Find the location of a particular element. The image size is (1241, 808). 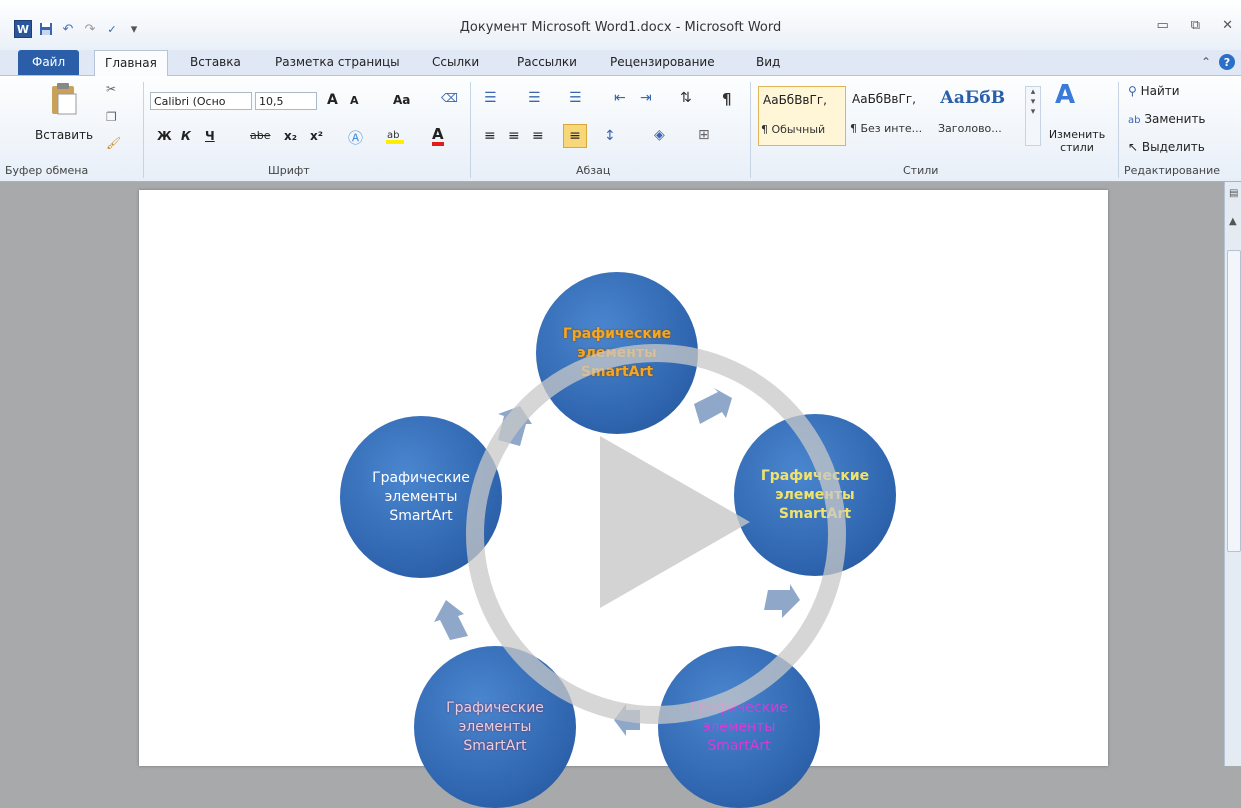

play-icon is located at coordinates (675, 522).